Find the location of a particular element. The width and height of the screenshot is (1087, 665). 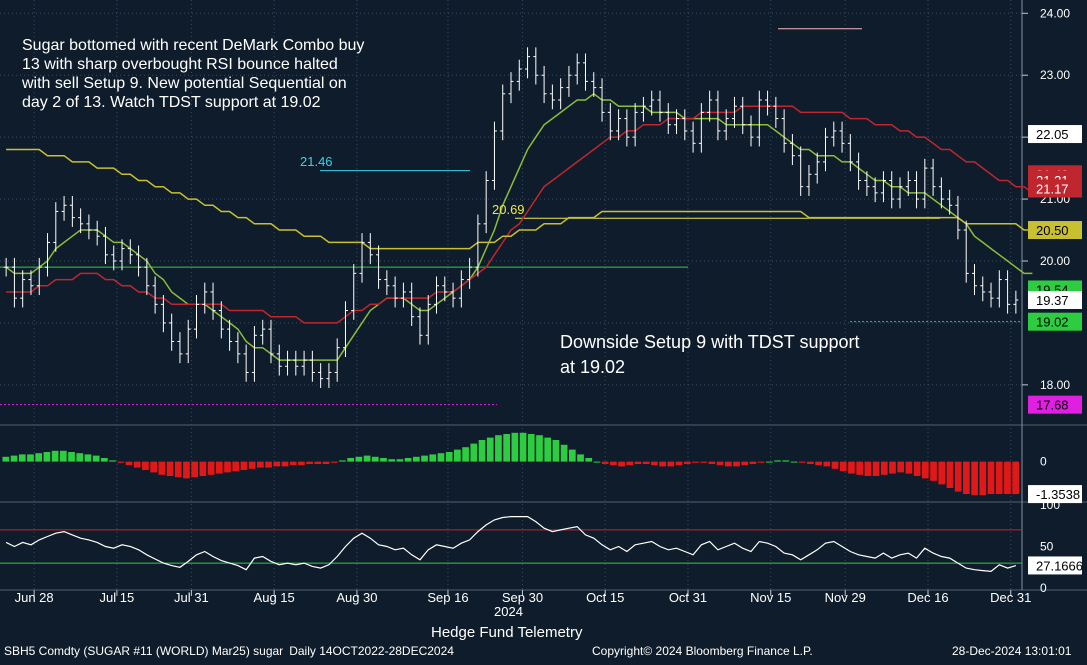

date-tick-label: Jul 15 is located at coordinates (117, 597).